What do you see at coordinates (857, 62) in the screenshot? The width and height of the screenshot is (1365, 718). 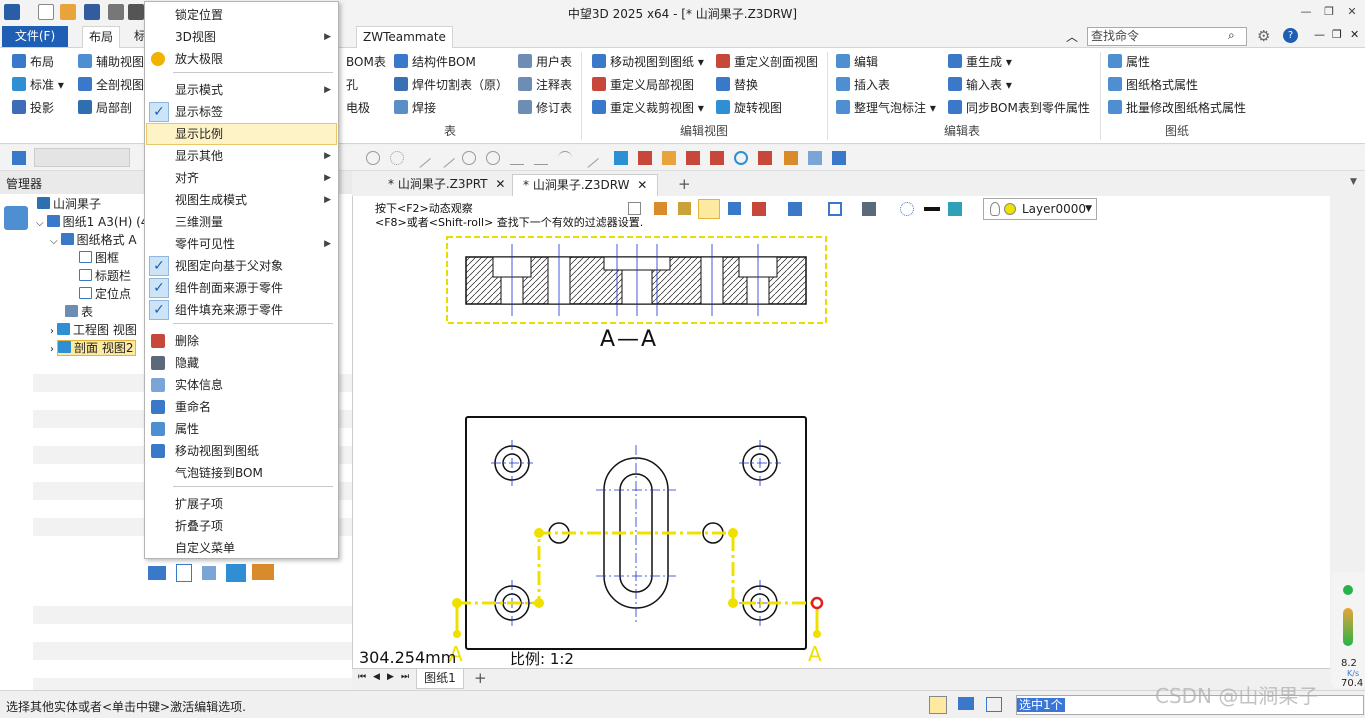 I see `ribbon-btn-edit: 编辑` at bounding box center [857, 62].